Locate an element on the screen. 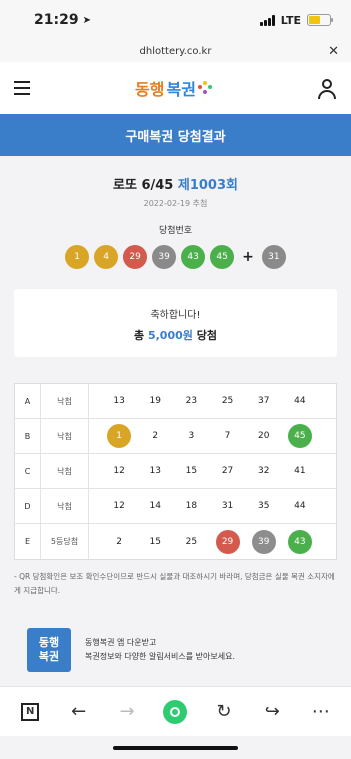  ticket-letter: B is located at coordinates (28, 436).